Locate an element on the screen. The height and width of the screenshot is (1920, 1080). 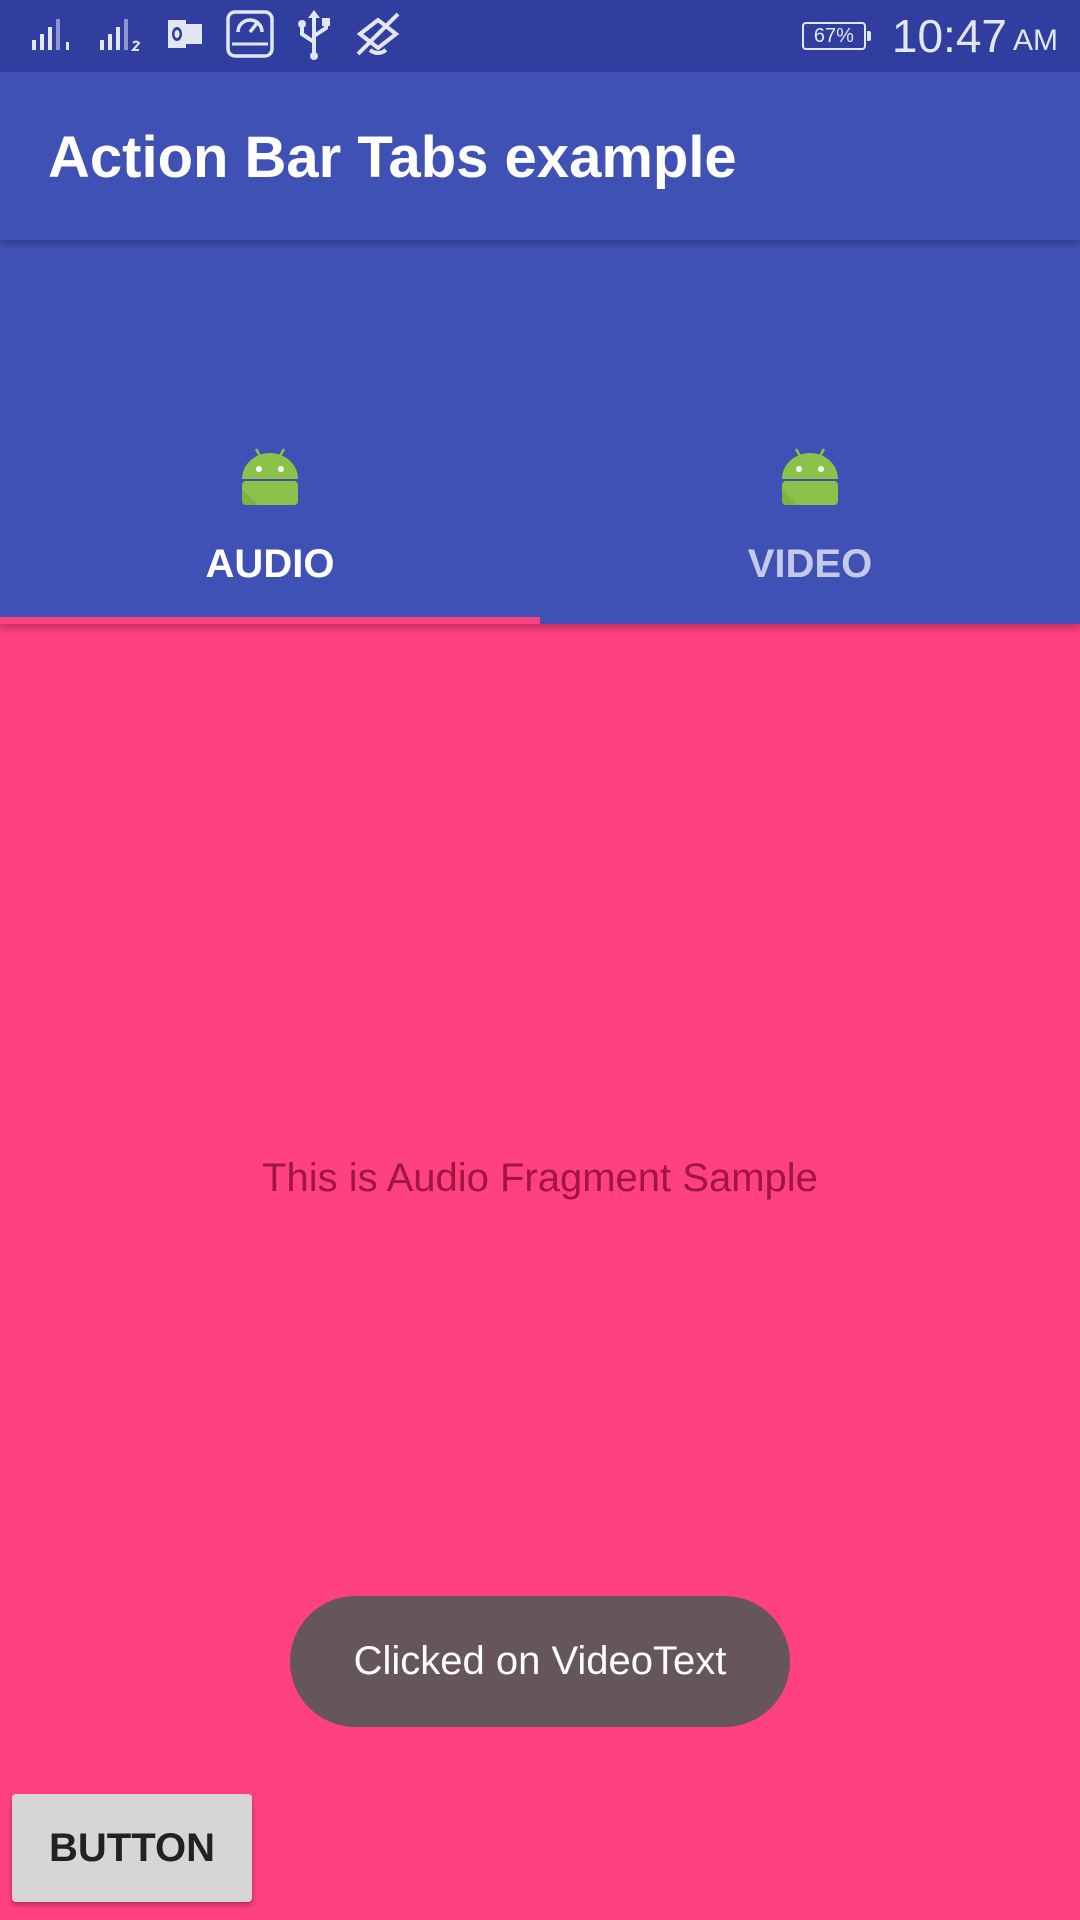
battery-indicator: 67% is located at coordinates (836, 36).